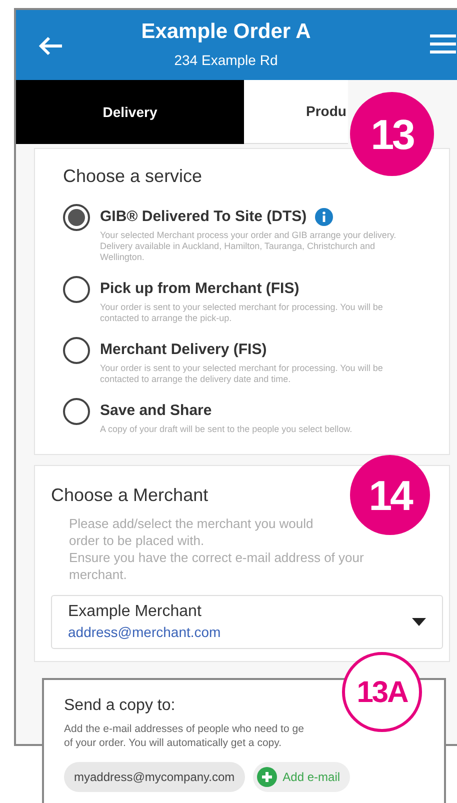 The width and height of the screenshot is (457, 803). What do you see at coordinates (296, 112) in the screenshot?
I see `tab: Produ` at bounding box center [296, 112].